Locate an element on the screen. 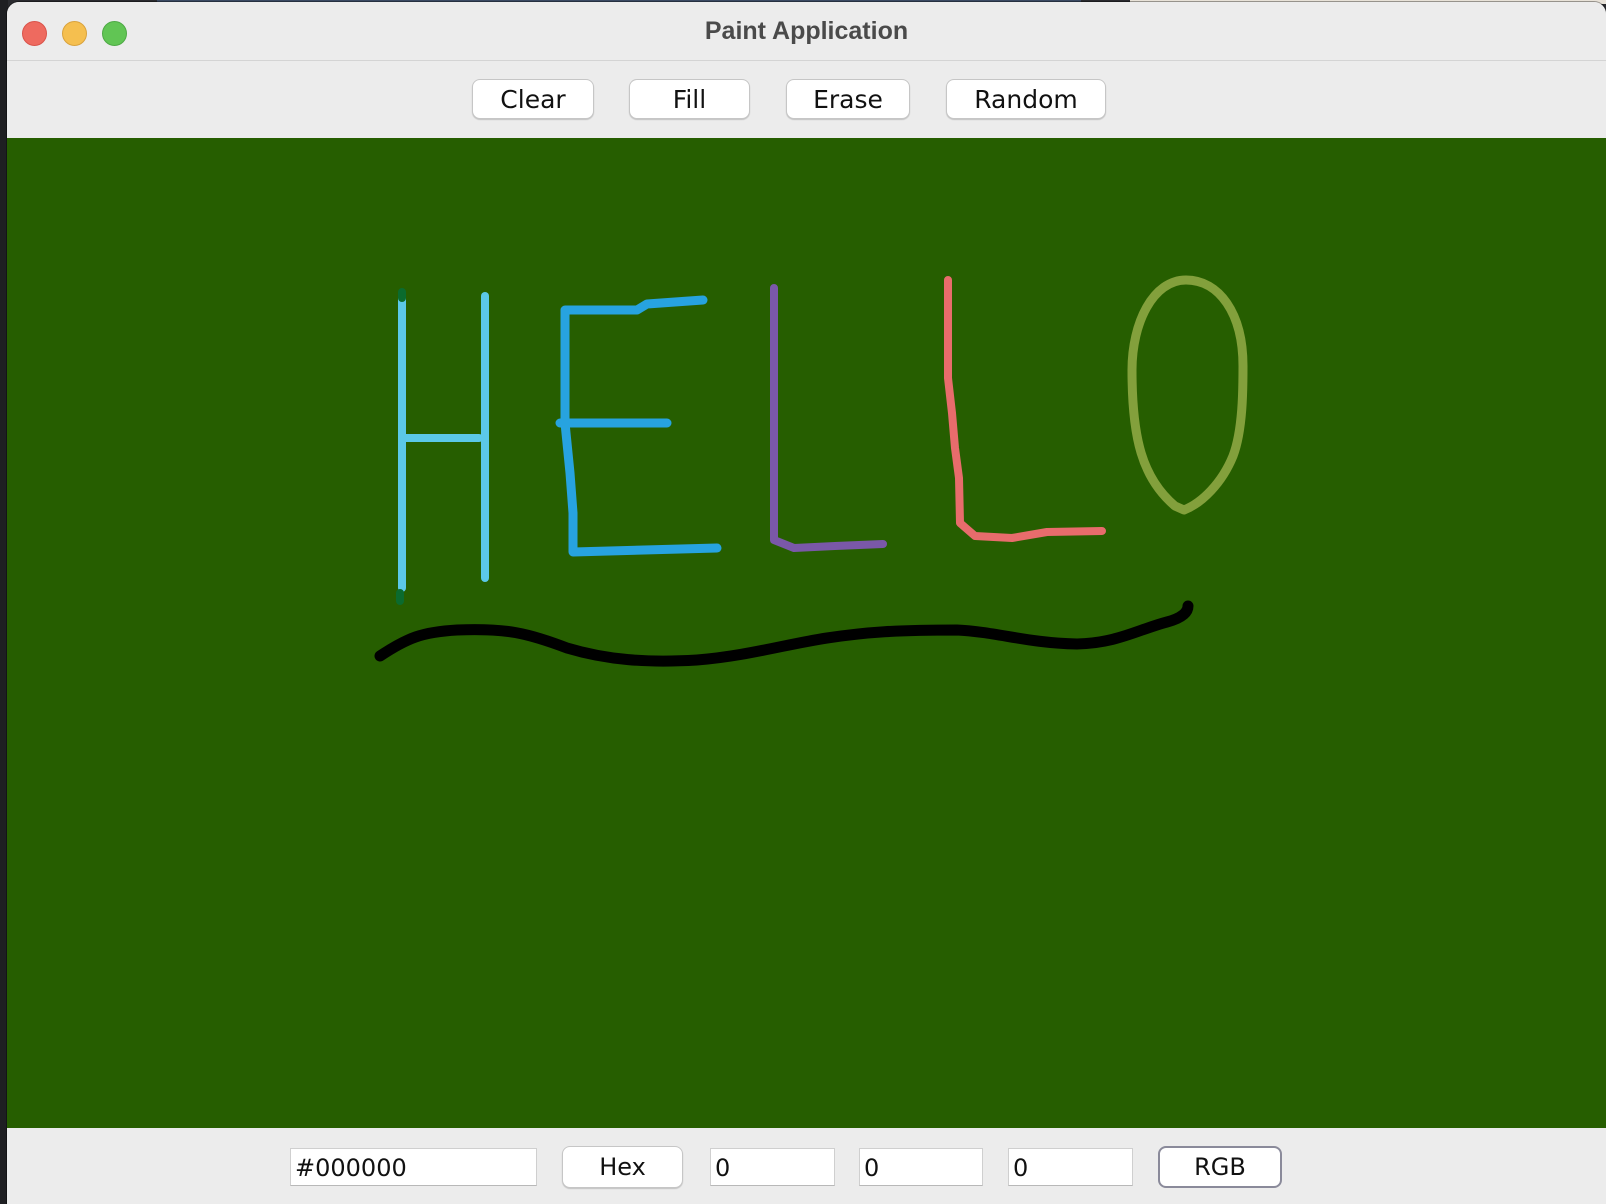  random-button: Random is located at coordinates (1026, 99).